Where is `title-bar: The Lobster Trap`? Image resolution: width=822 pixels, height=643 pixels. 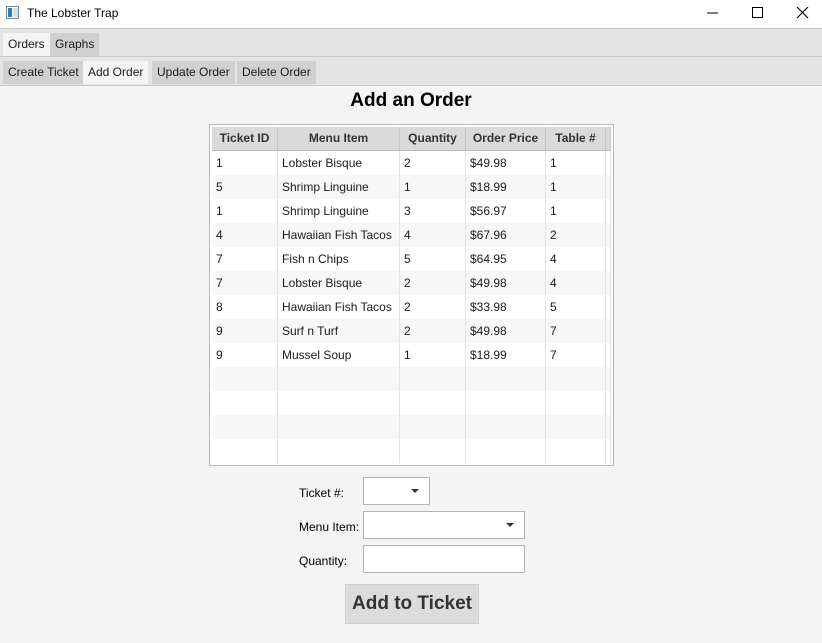
title-bar: The Lobster Trap is located at coordinates (411, 14).